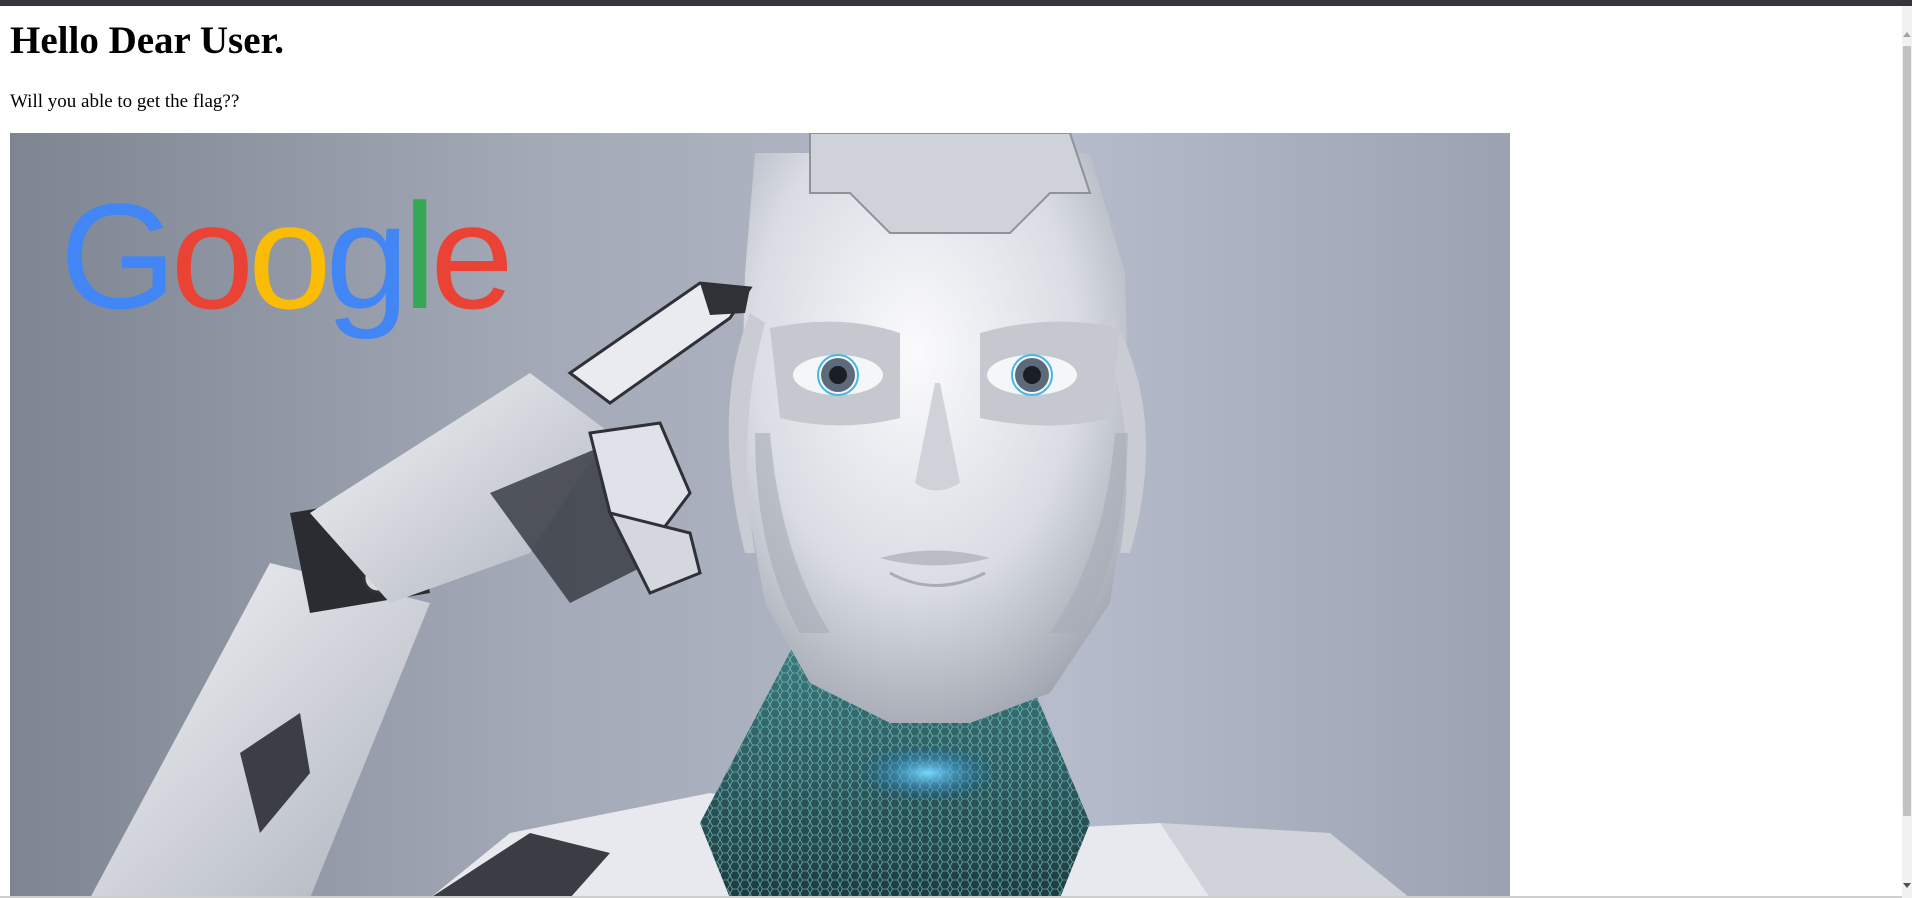 The image size is (1912, 898). I want to click on scrollbar-thumb, so click(1907, 431).